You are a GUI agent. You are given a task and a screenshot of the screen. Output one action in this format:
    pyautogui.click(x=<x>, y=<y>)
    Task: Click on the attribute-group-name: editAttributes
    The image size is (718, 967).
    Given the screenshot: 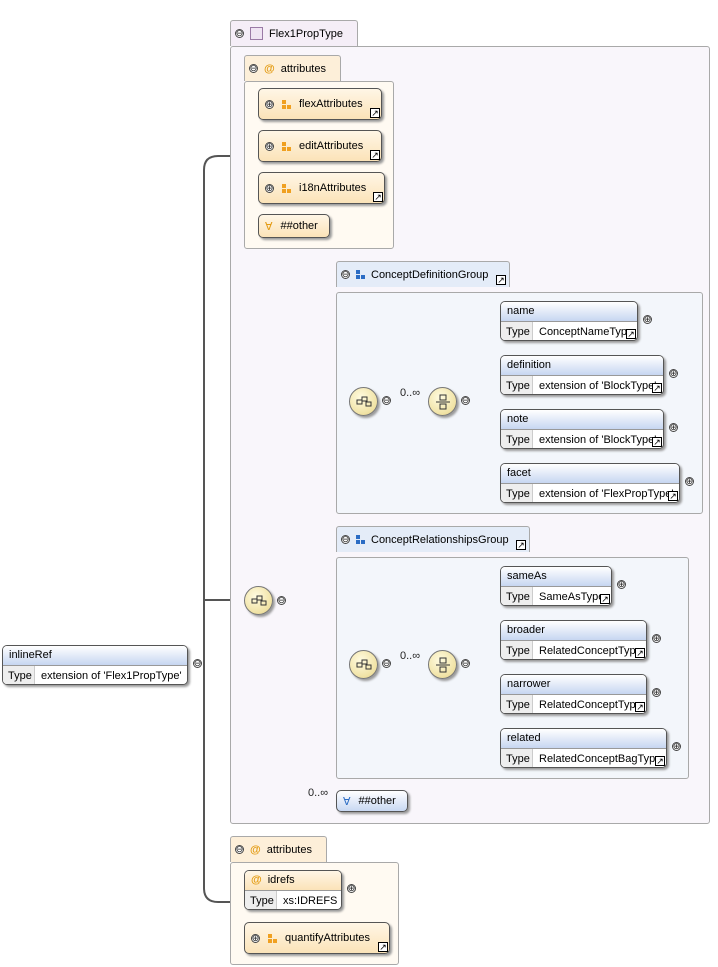 What is the action you would take?
    pyautogui.click(x=331, y=146)
    